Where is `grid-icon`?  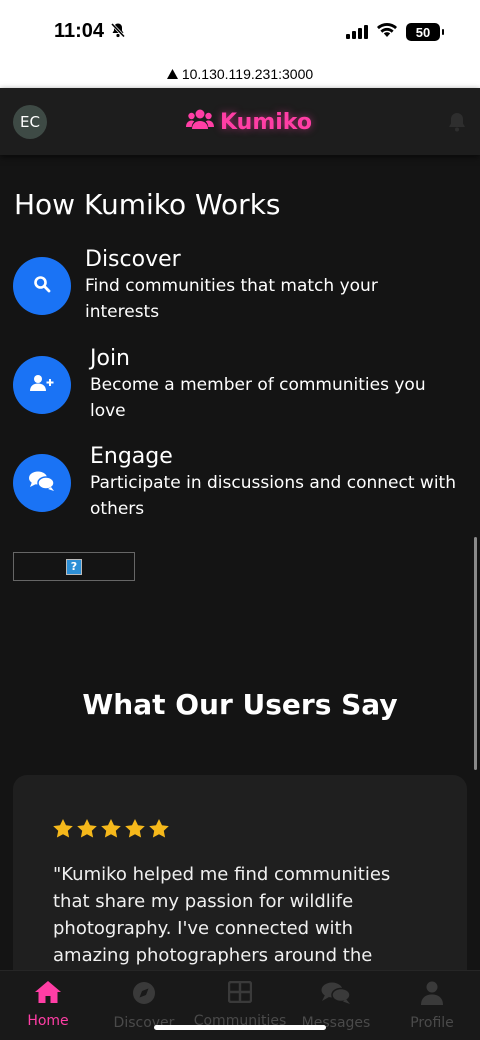 grid-icon is located at coordinates (240, 996).